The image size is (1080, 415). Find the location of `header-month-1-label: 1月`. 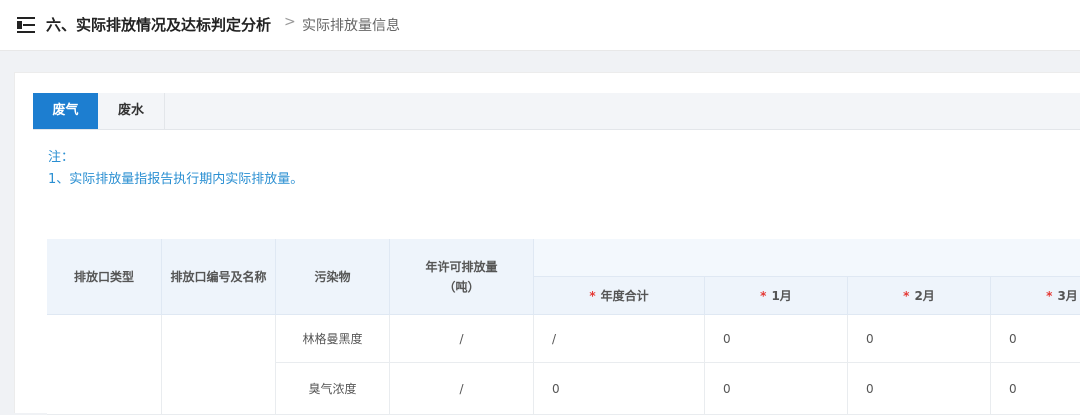

header-month-1-label: 1月 is located at coordinates (781, 295).